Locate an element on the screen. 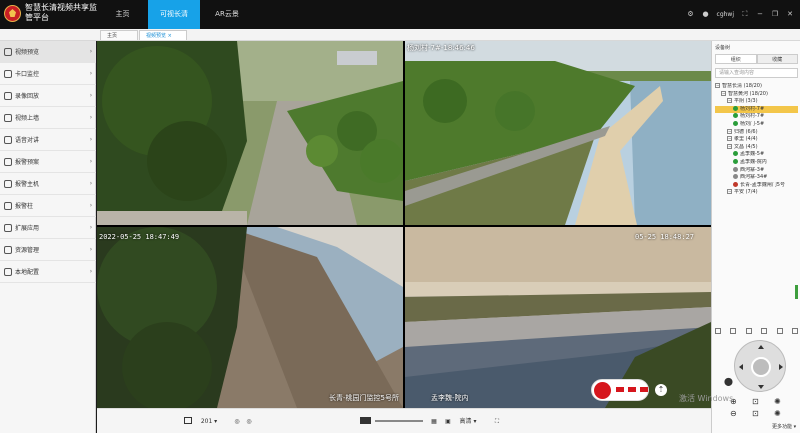  user-icon: ● is located at coordinates (705, 14).